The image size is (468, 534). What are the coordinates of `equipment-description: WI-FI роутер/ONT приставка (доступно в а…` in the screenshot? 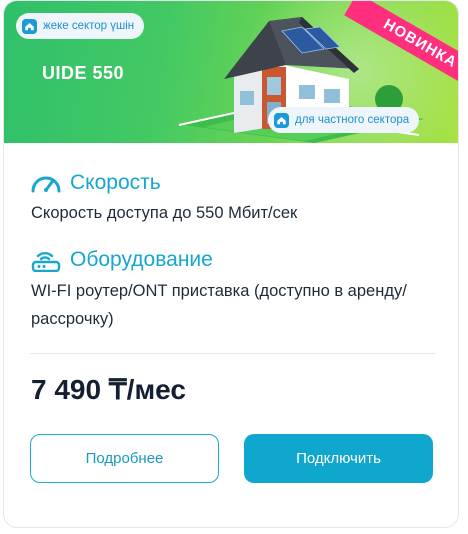 It's located at (219, 305).